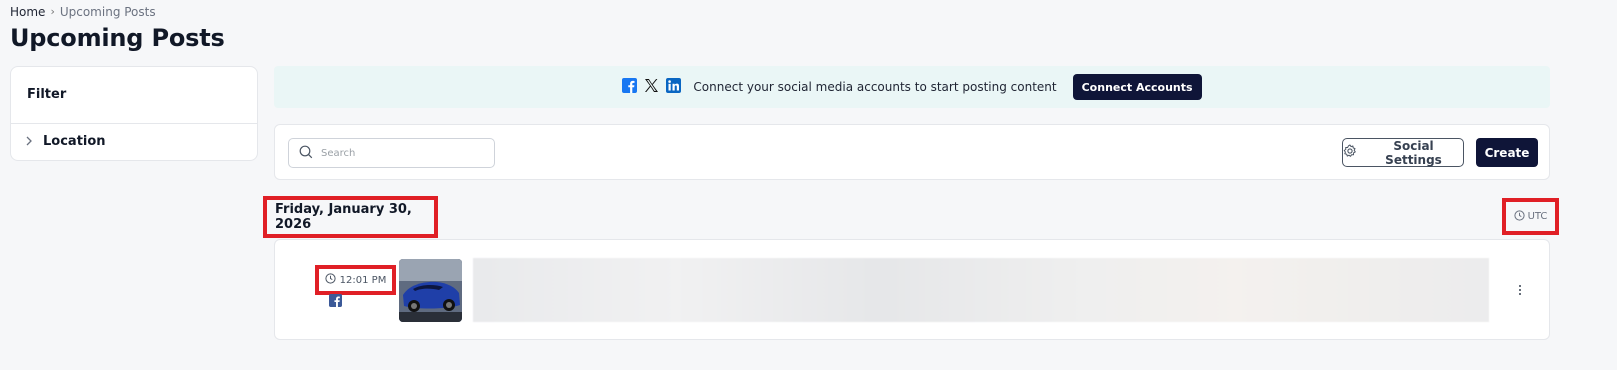 This screenshot has width=1617, height=370. What do you see at coordinates (363, 280) in the screenshot?
I see `post-time-label: 12:01 PM` at bounding box center [363, 280].